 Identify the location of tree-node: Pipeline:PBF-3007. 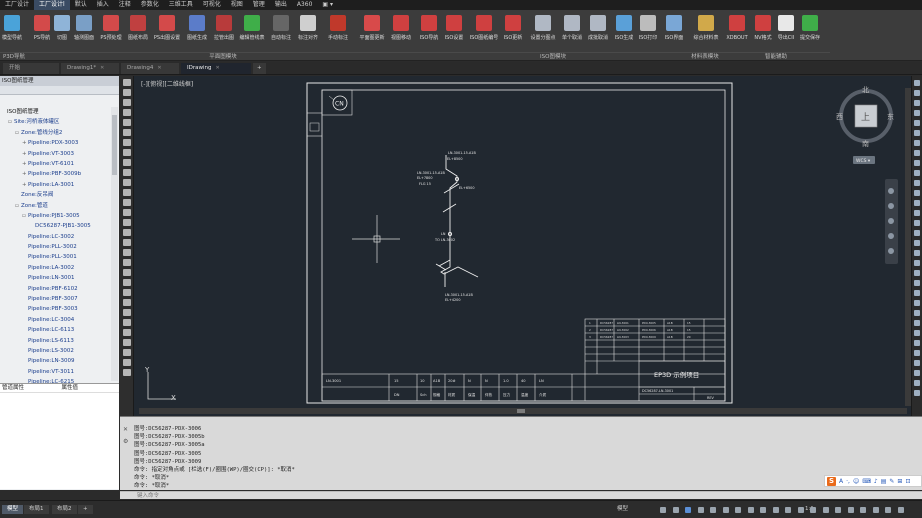
(55, 299).